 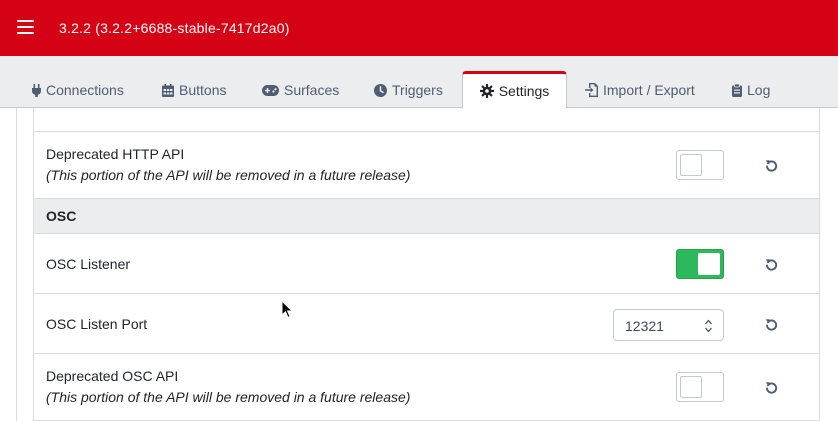 I want to click on section-header-osc: OSC, so click(x=426, y=216).